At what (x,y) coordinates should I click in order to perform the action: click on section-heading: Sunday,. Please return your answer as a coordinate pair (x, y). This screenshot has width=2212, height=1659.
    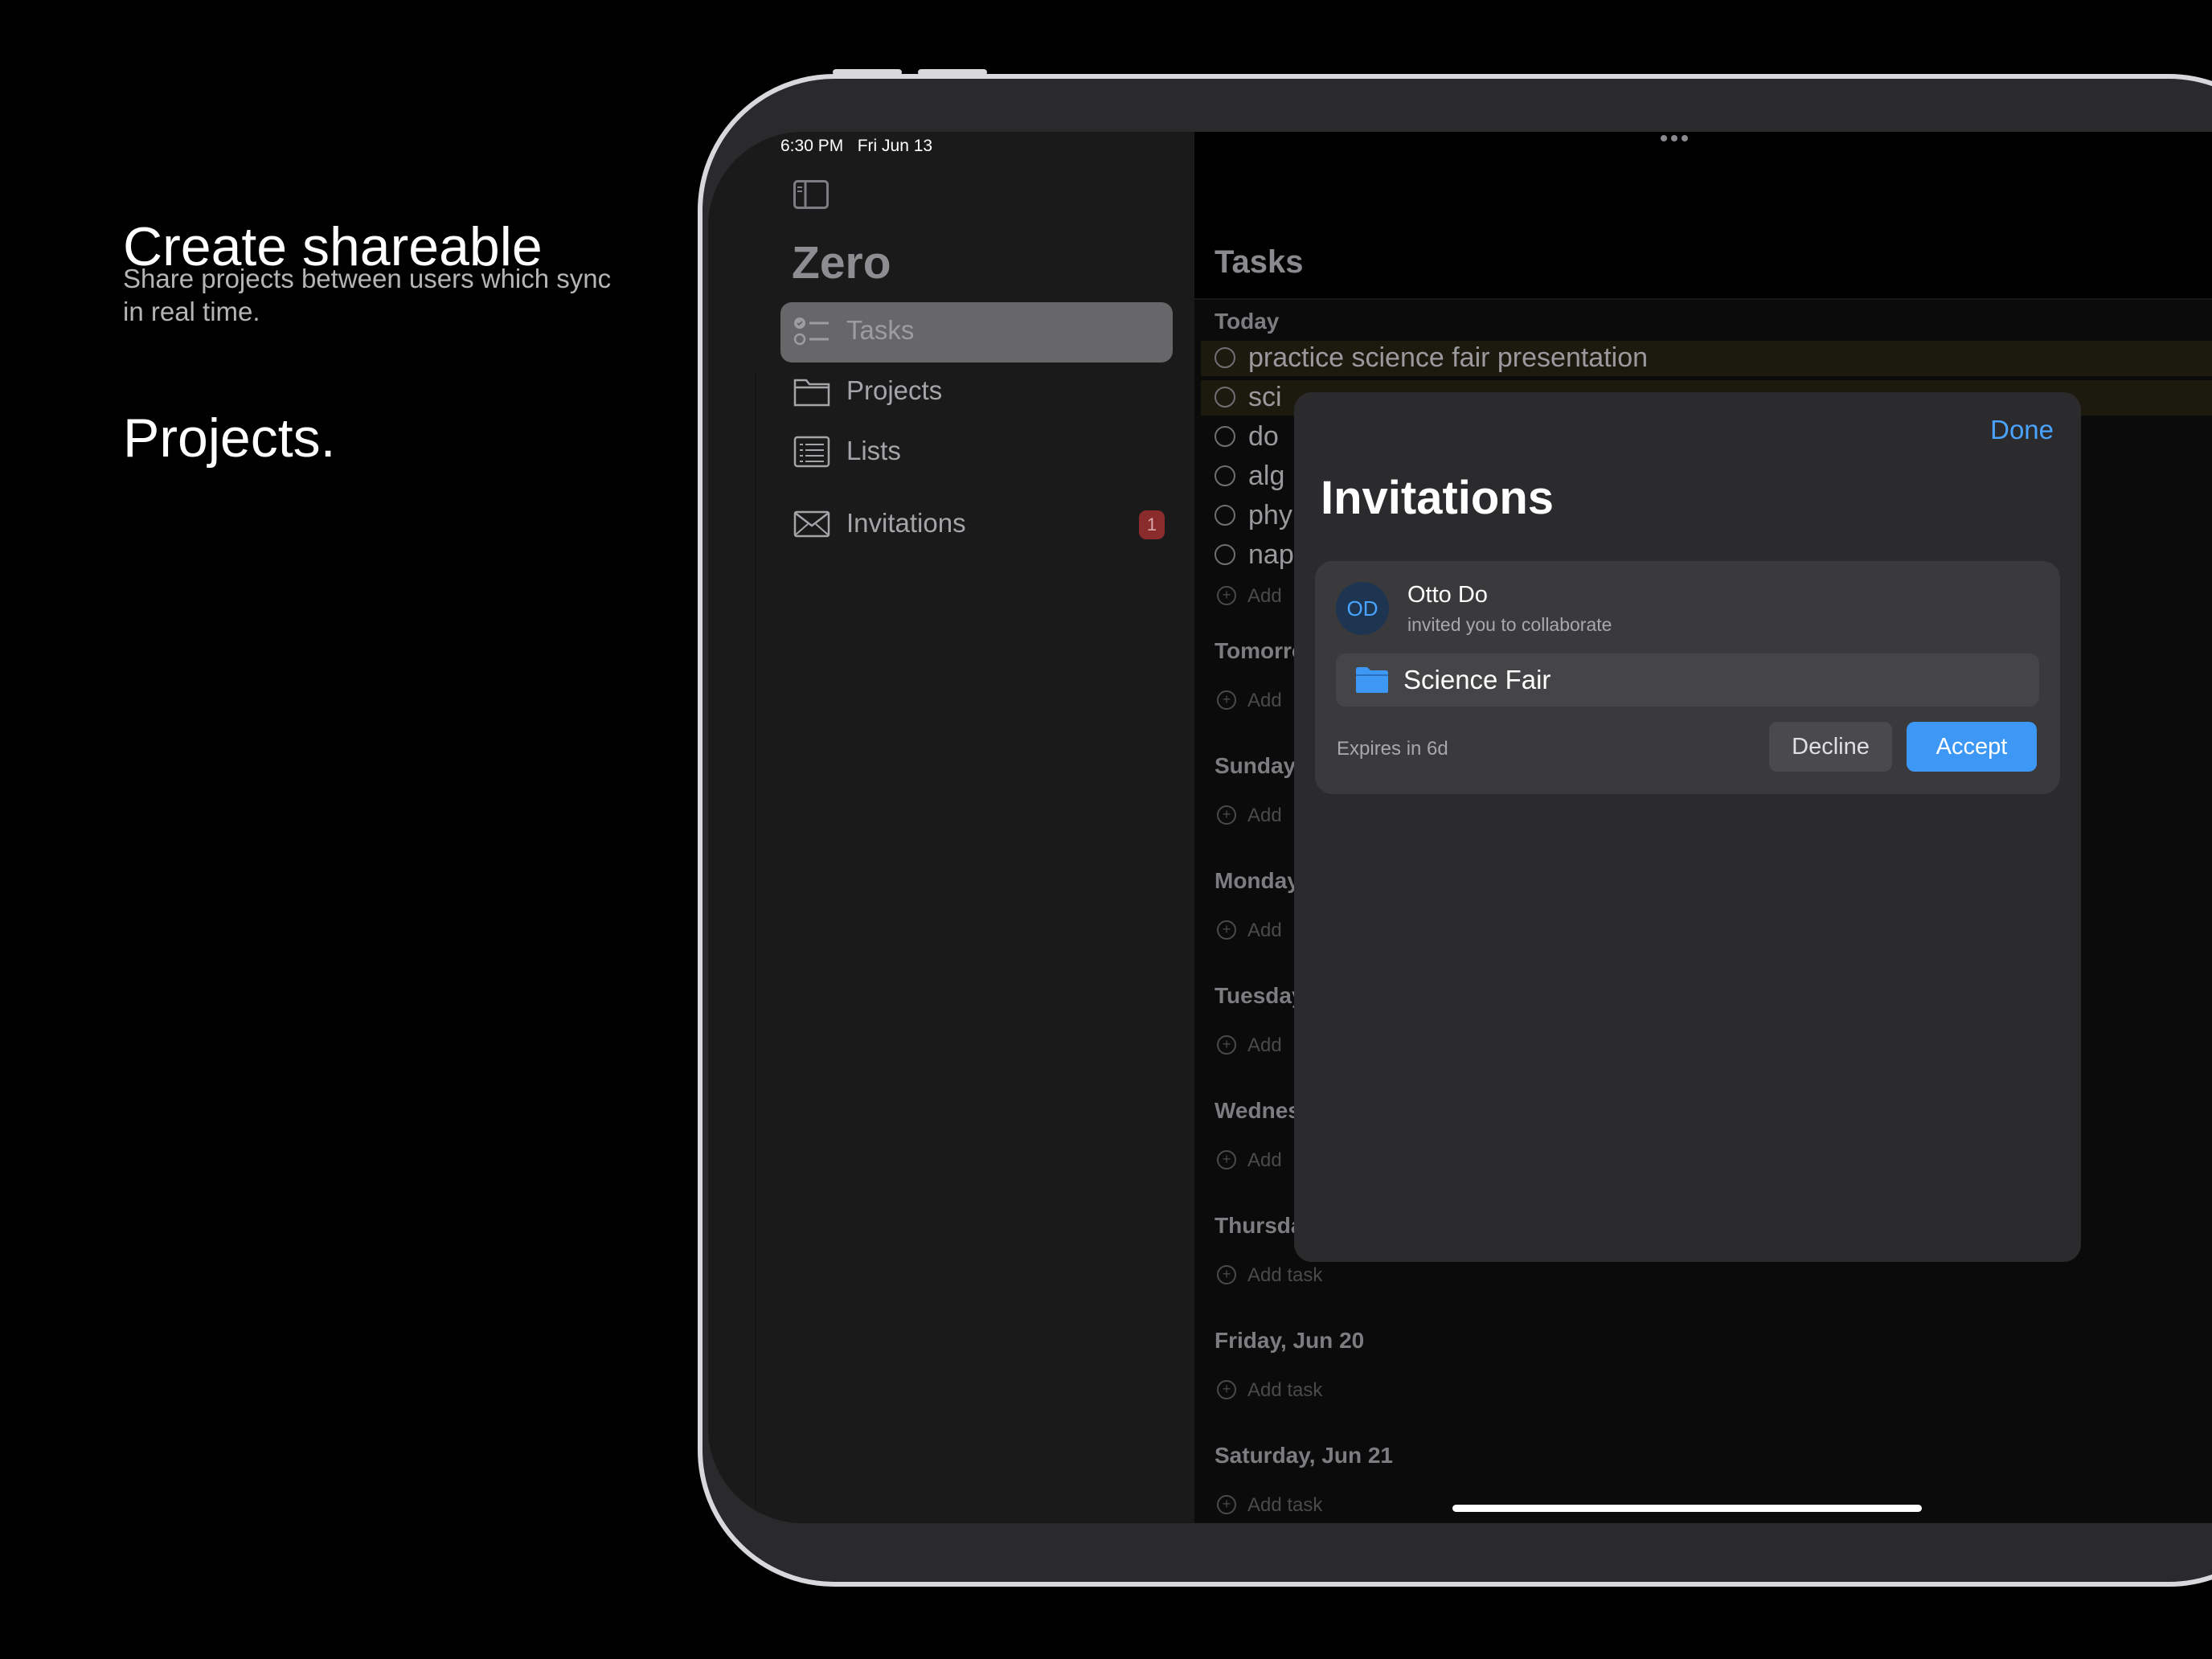
    Looking at the image, I should click on (1258, 765).